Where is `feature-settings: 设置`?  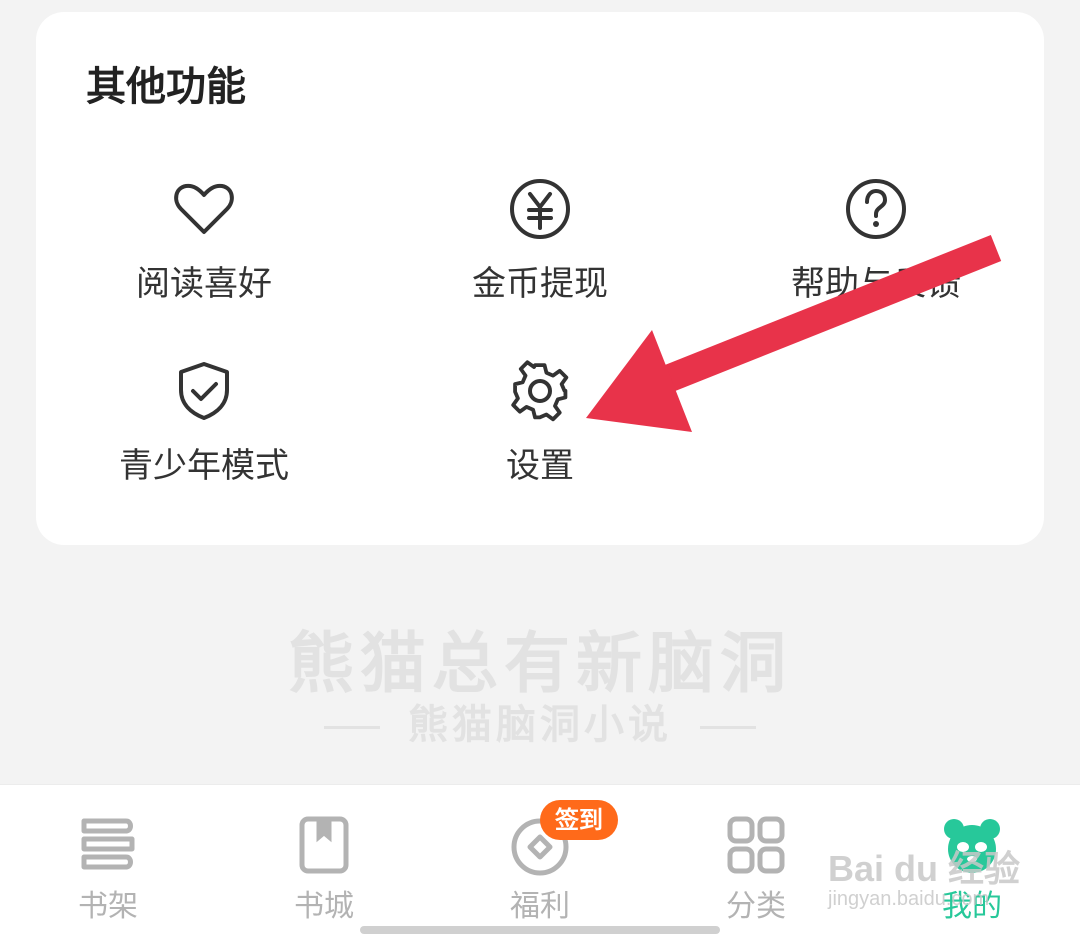
feature-settings: 设置 is located at coordinates (540, 422).